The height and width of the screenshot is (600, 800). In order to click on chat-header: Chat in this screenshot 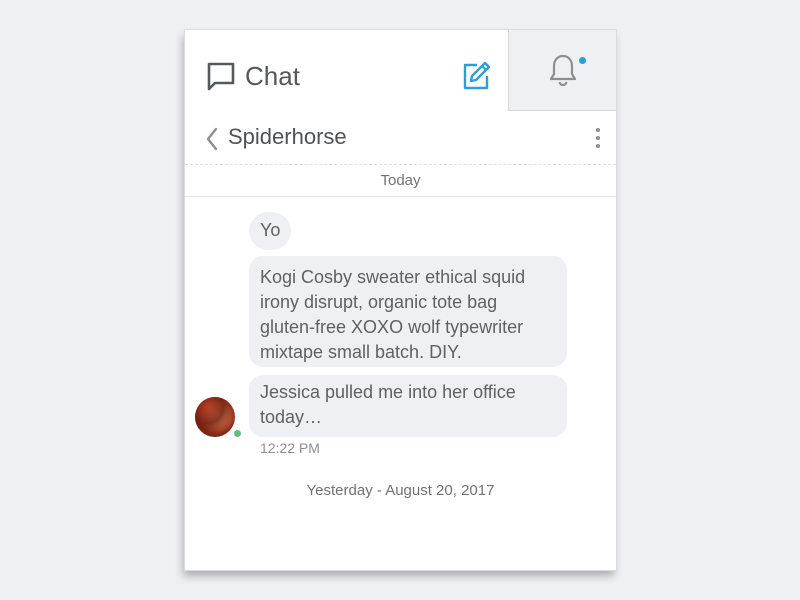, I will do `click(400, 70)`.